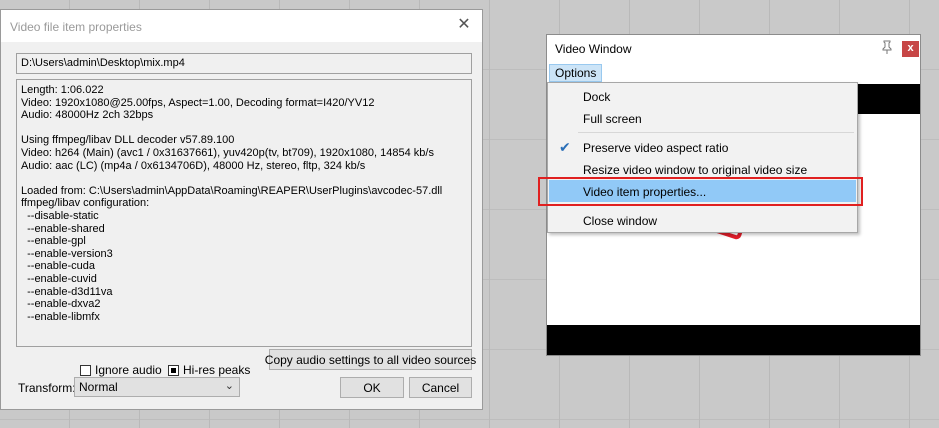 Image resolution: width=939 pixels, height=428 pixels. What do you see at coordinates (217, 370) in the screenshot?
I see `hires-peaks-label: Hi-res peaks` at bounding box center [217, 370].